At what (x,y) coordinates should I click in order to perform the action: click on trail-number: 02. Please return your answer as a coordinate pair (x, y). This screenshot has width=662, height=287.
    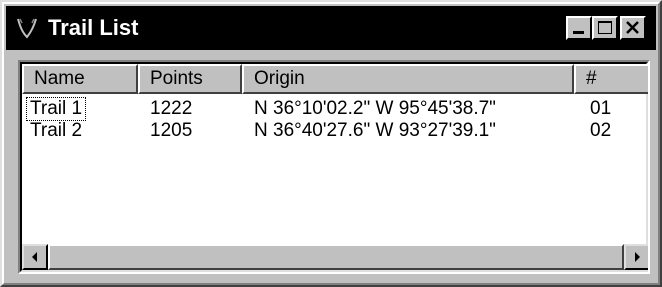
    Looking at the image, I should click on (601, 130).